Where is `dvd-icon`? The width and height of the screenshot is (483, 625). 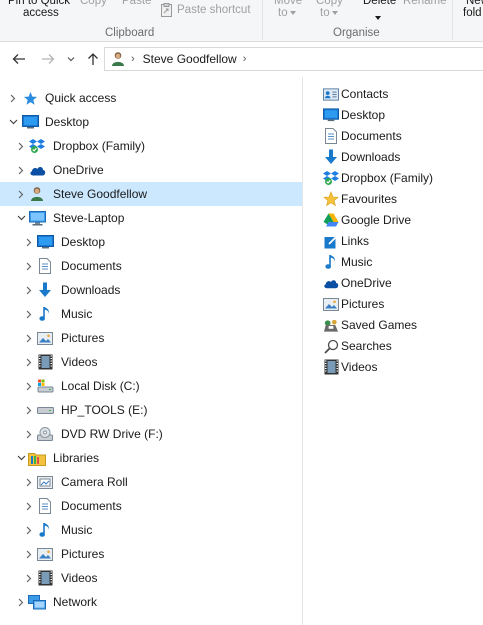 dvd-icon is located at coordinates (45, 434).